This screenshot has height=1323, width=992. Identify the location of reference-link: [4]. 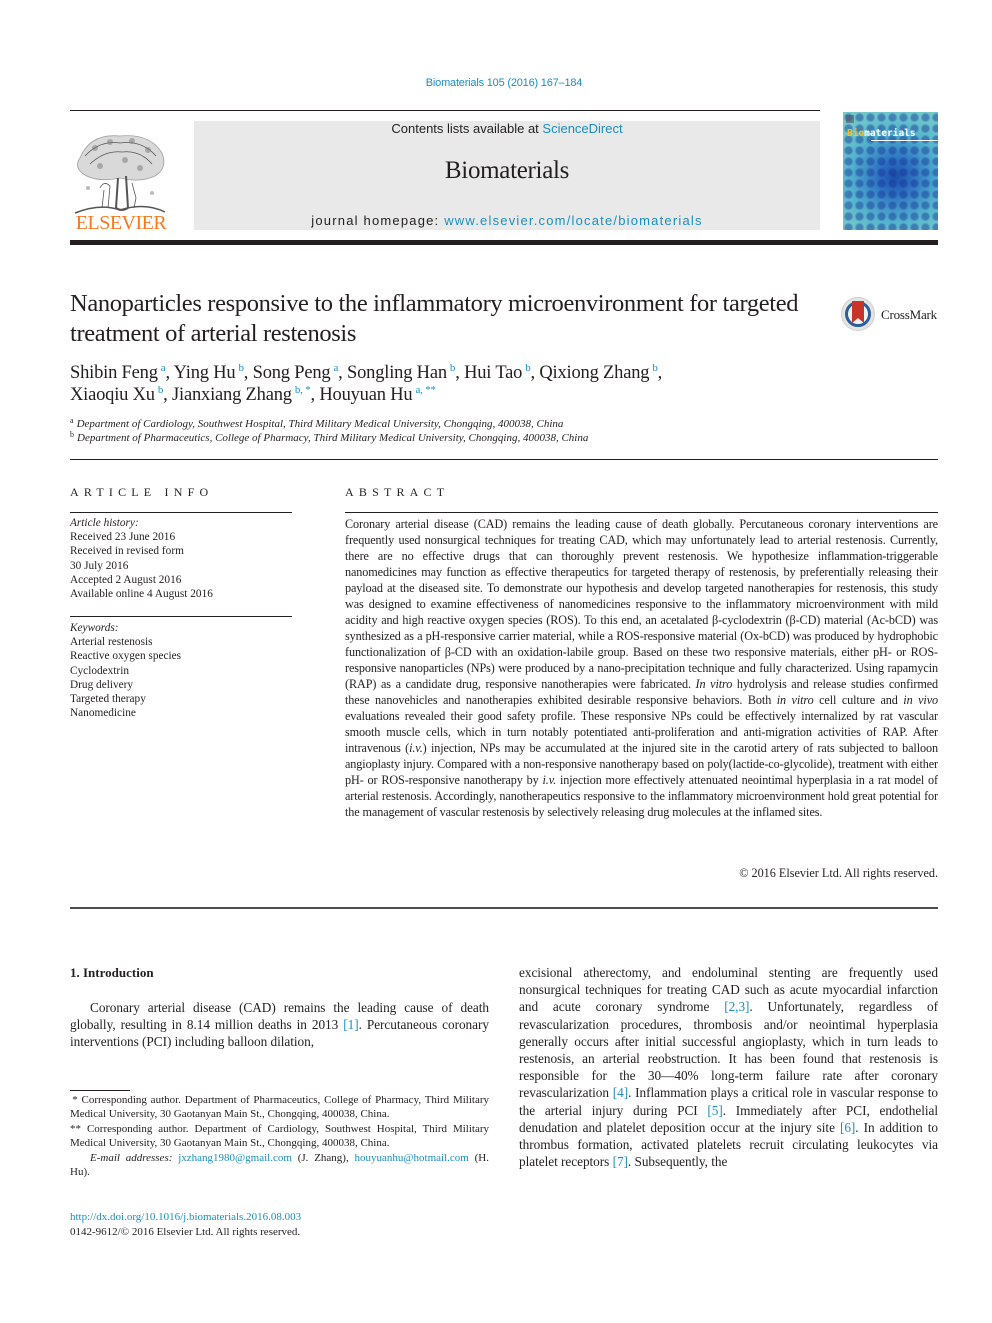
(620, 1092).